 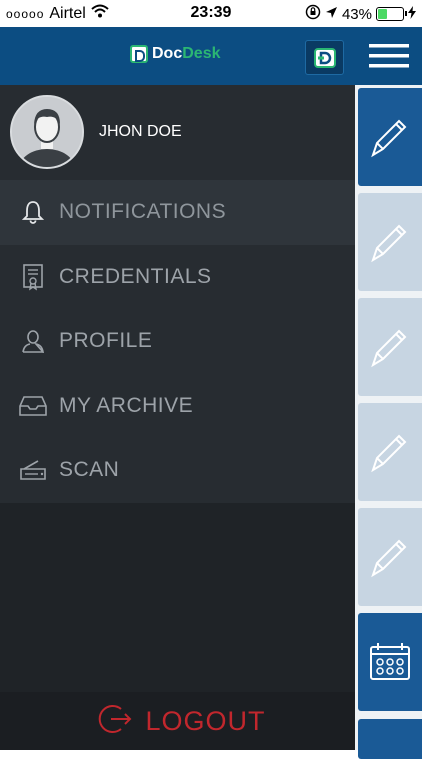 I want to click on archive-tray-icon, so click(x=33, y=406).